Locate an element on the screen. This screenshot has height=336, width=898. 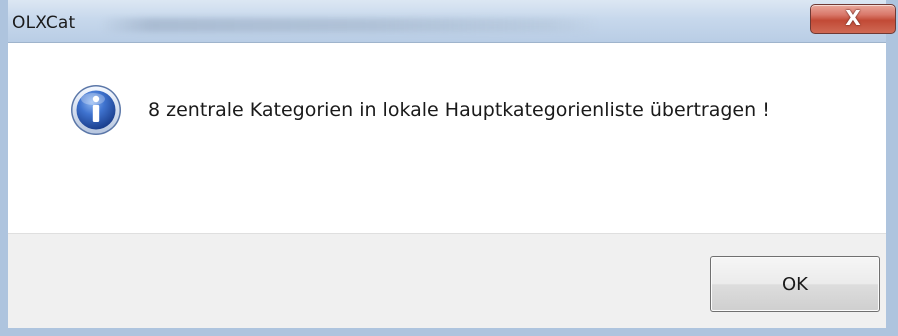
information-icon is located at coordinates (96, 110).